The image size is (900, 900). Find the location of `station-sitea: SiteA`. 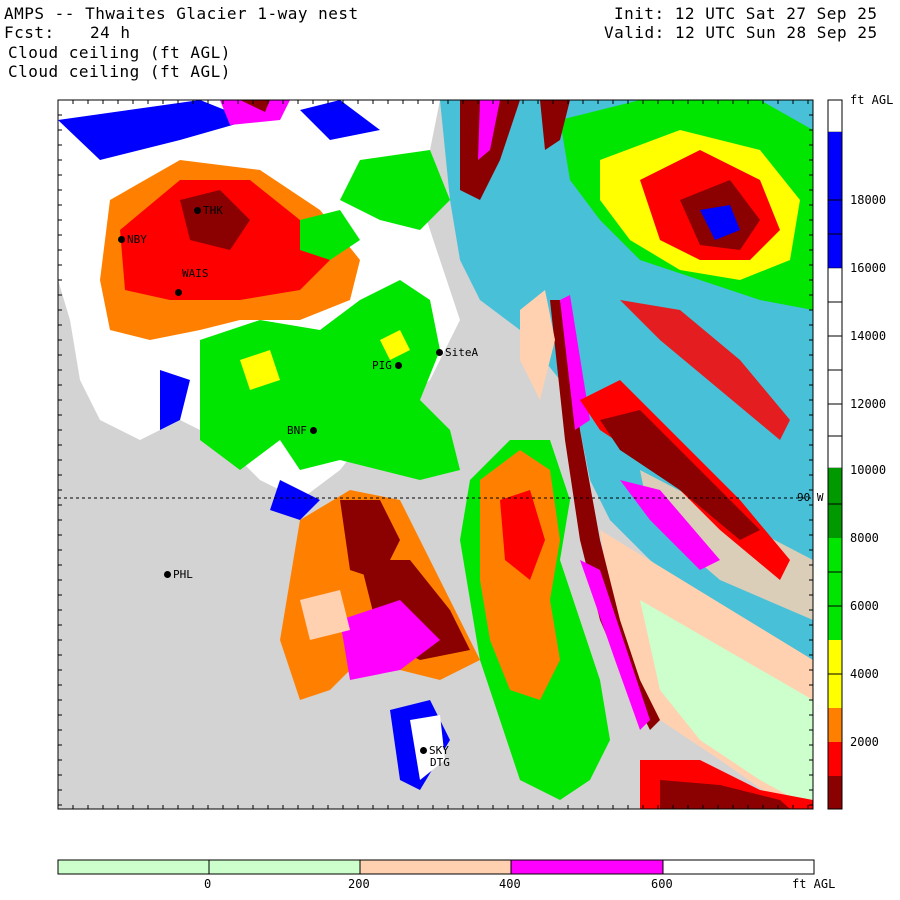

station-sitea: SiteA is located at coordinates (457, 352).